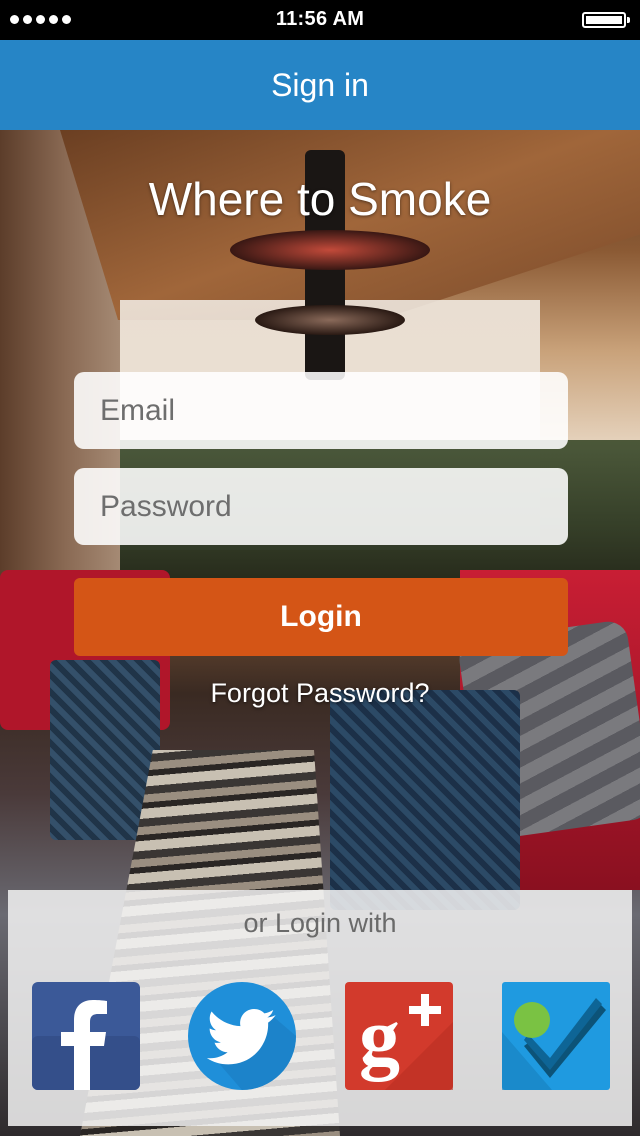 The width and height of the screenshot is (640, 1136). What do you see at coordinates (320, 923) in the screenshot?
I see `social-login-caption: or Login with` at bounding box center [320, 923].